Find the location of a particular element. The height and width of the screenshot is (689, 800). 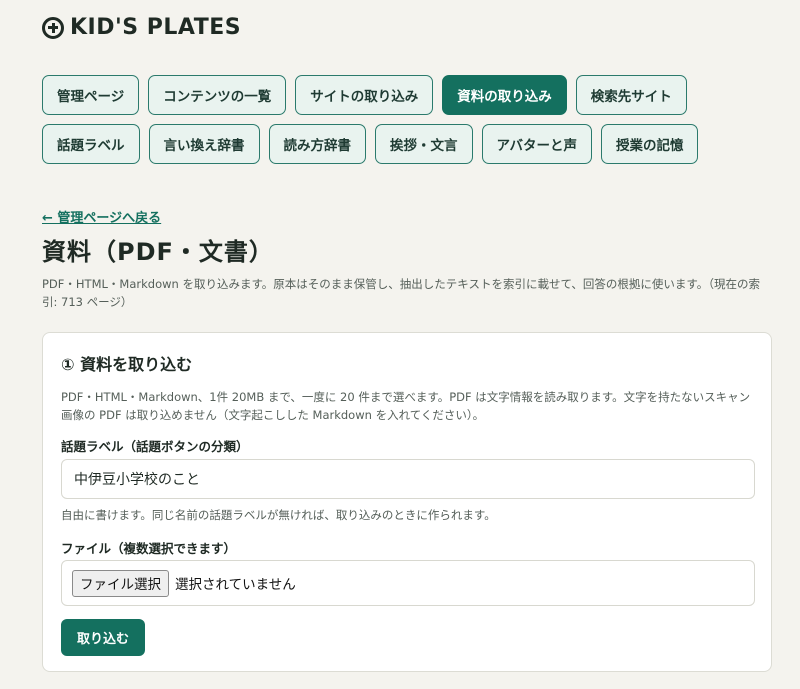

file-input: ファイル選択 選択されていません is located at coordinates (408, 583).